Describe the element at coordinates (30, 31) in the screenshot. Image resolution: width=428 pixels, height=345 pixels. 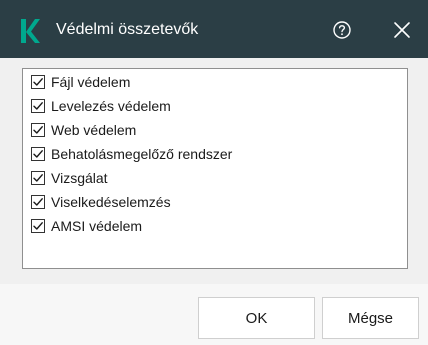
I see `kaspersky-logo-icon` at that location.